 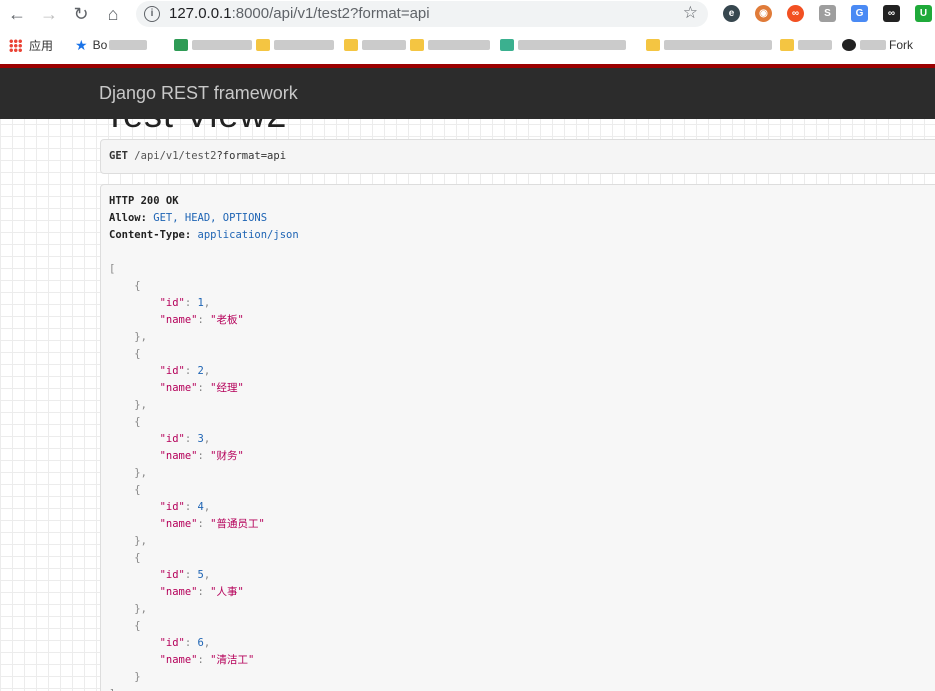 I want to click on bookmark-item-1: ★ Bo, so click(x=111, y=45).